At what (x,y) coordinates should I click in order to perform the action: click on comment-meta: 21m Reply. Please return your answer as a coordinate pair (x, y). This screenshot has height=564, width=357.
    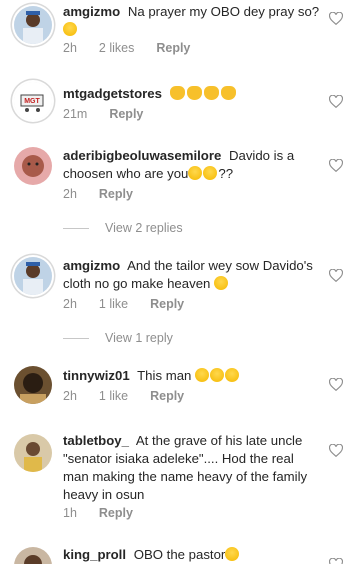
    Looking at the image, I should click on (114, 114).